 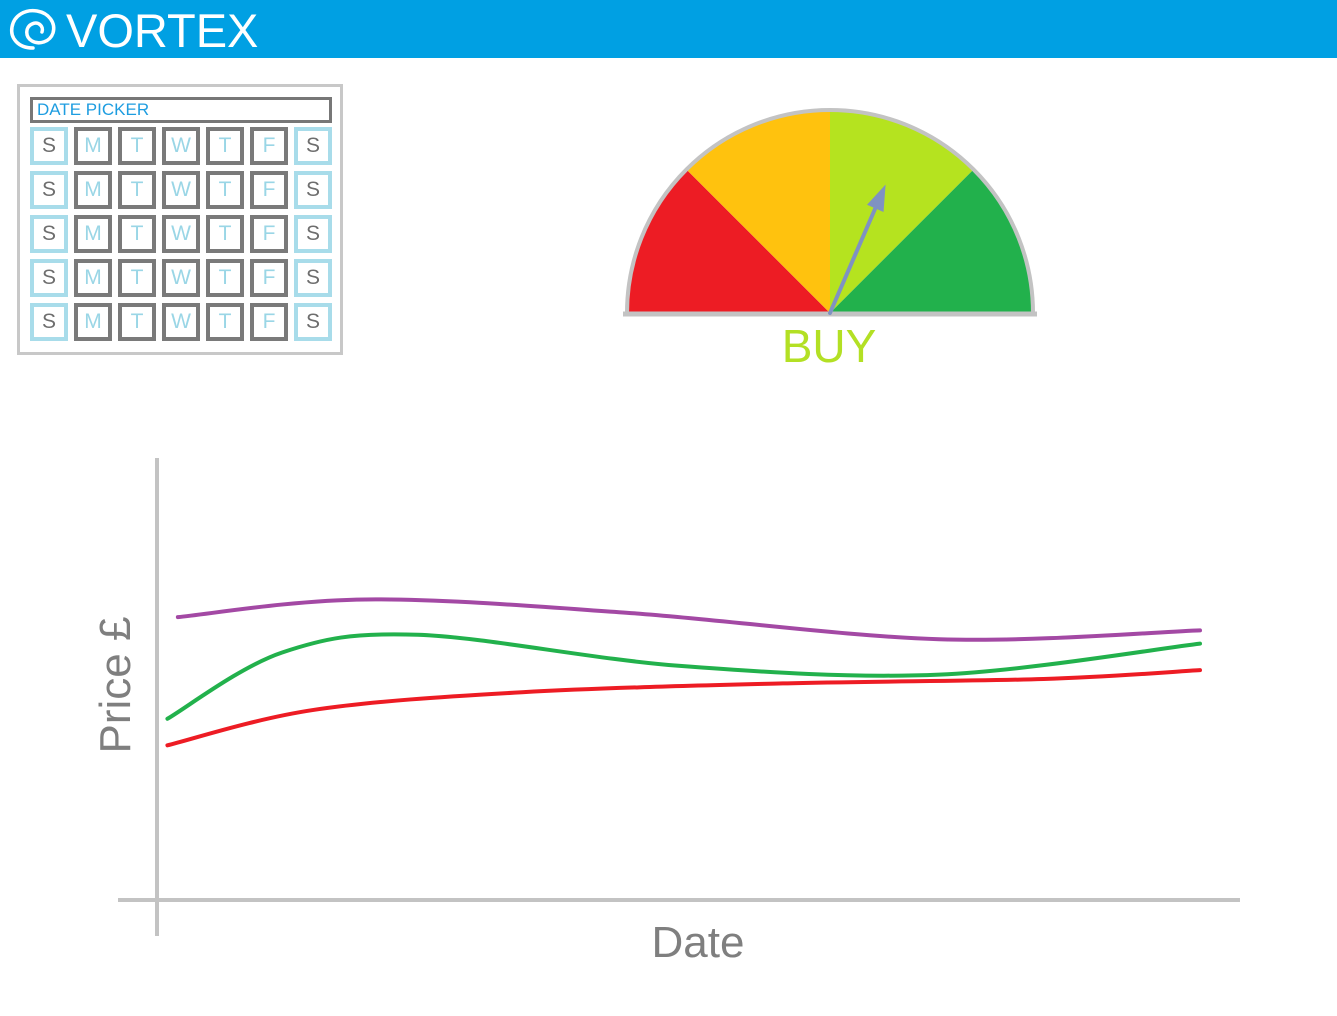 I want to click on app-brand-title: VORTEX, so click(x=162, y=30).